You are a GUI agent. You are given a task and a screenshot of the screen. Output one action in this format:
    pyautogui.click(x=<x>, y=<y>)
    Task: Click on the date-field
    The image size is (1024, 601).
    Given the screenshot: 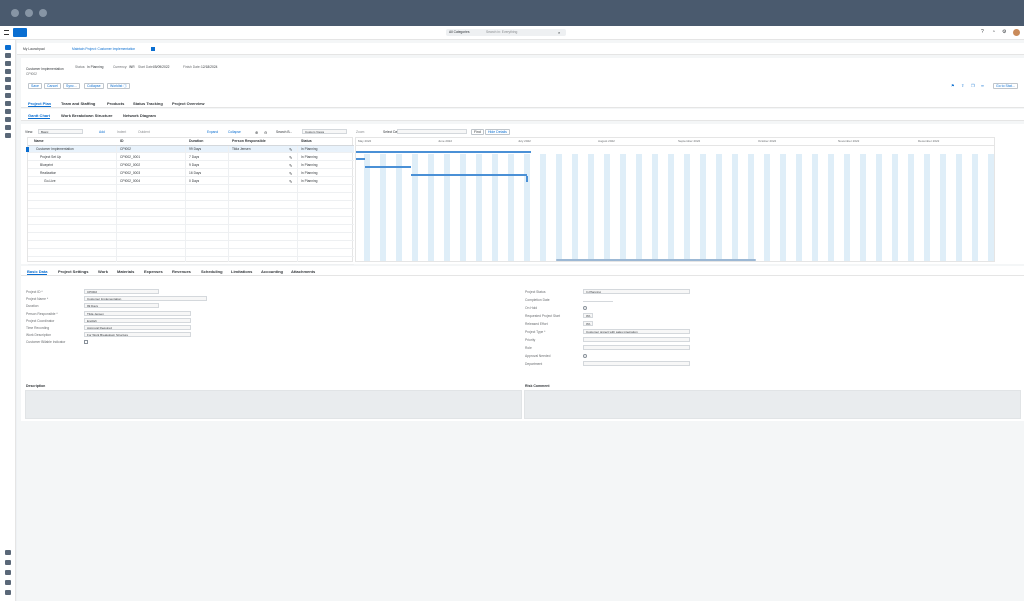 What is the action you would take?
    pyautogui.click(x=432, y=131)
    